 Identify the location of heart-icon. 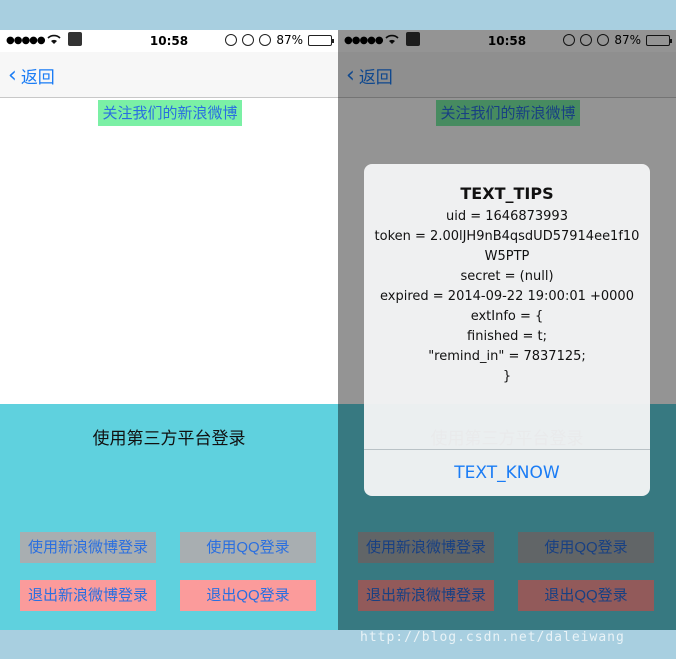
(265, 40).